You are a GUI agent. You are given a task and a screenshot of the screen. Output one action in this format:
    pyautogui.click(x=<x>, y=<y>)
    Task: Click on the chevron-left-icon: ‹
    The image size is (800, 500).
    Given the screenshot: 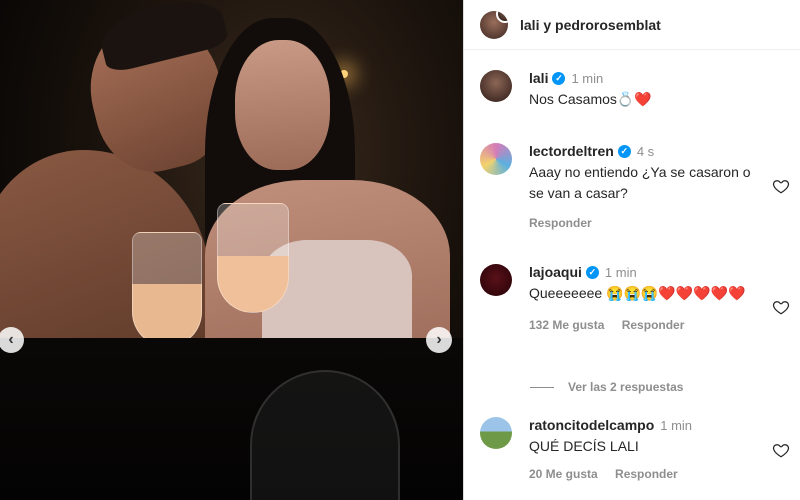 What is the action you would take?
    pyautogui.click(x=11, y=339)
    